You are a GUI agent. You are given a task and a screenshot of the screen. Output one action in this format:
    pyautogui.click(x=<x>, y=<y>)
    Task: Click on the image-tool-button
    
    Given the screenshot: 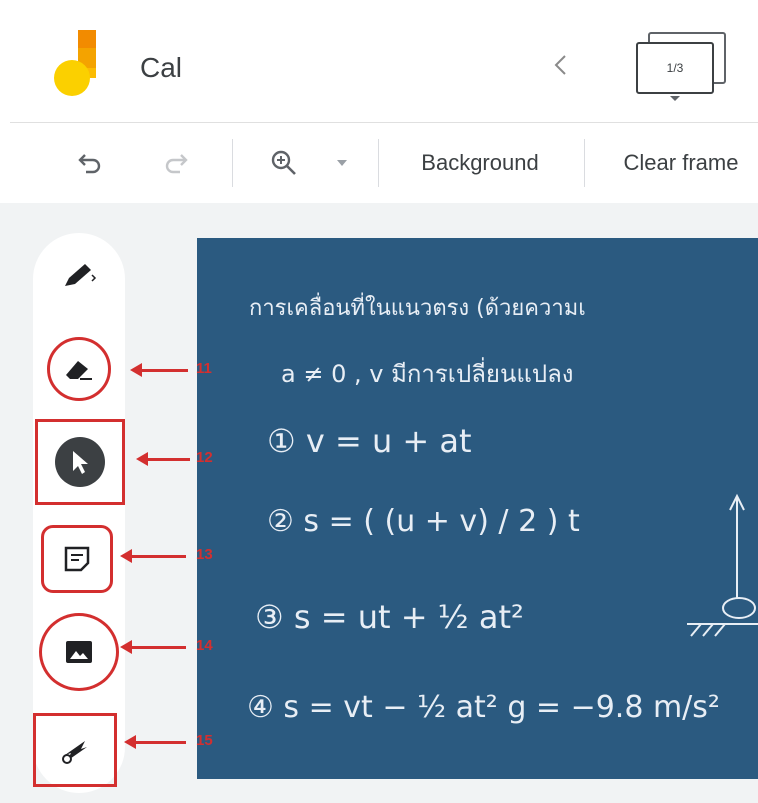 What is the action you would take?
    pyautogui.click(x=79, y=652)
    